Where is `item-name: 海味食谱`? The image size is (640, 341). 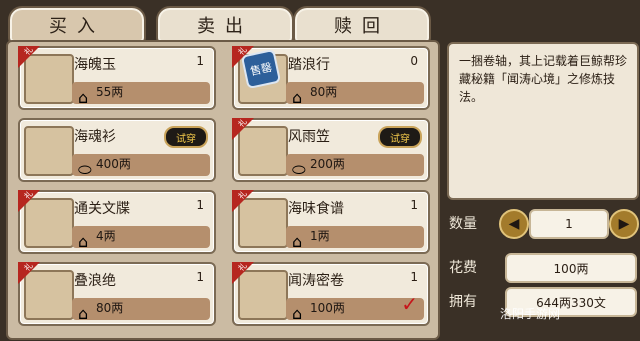
item-name: 海味食谱 is located at coordinates (316, 209).